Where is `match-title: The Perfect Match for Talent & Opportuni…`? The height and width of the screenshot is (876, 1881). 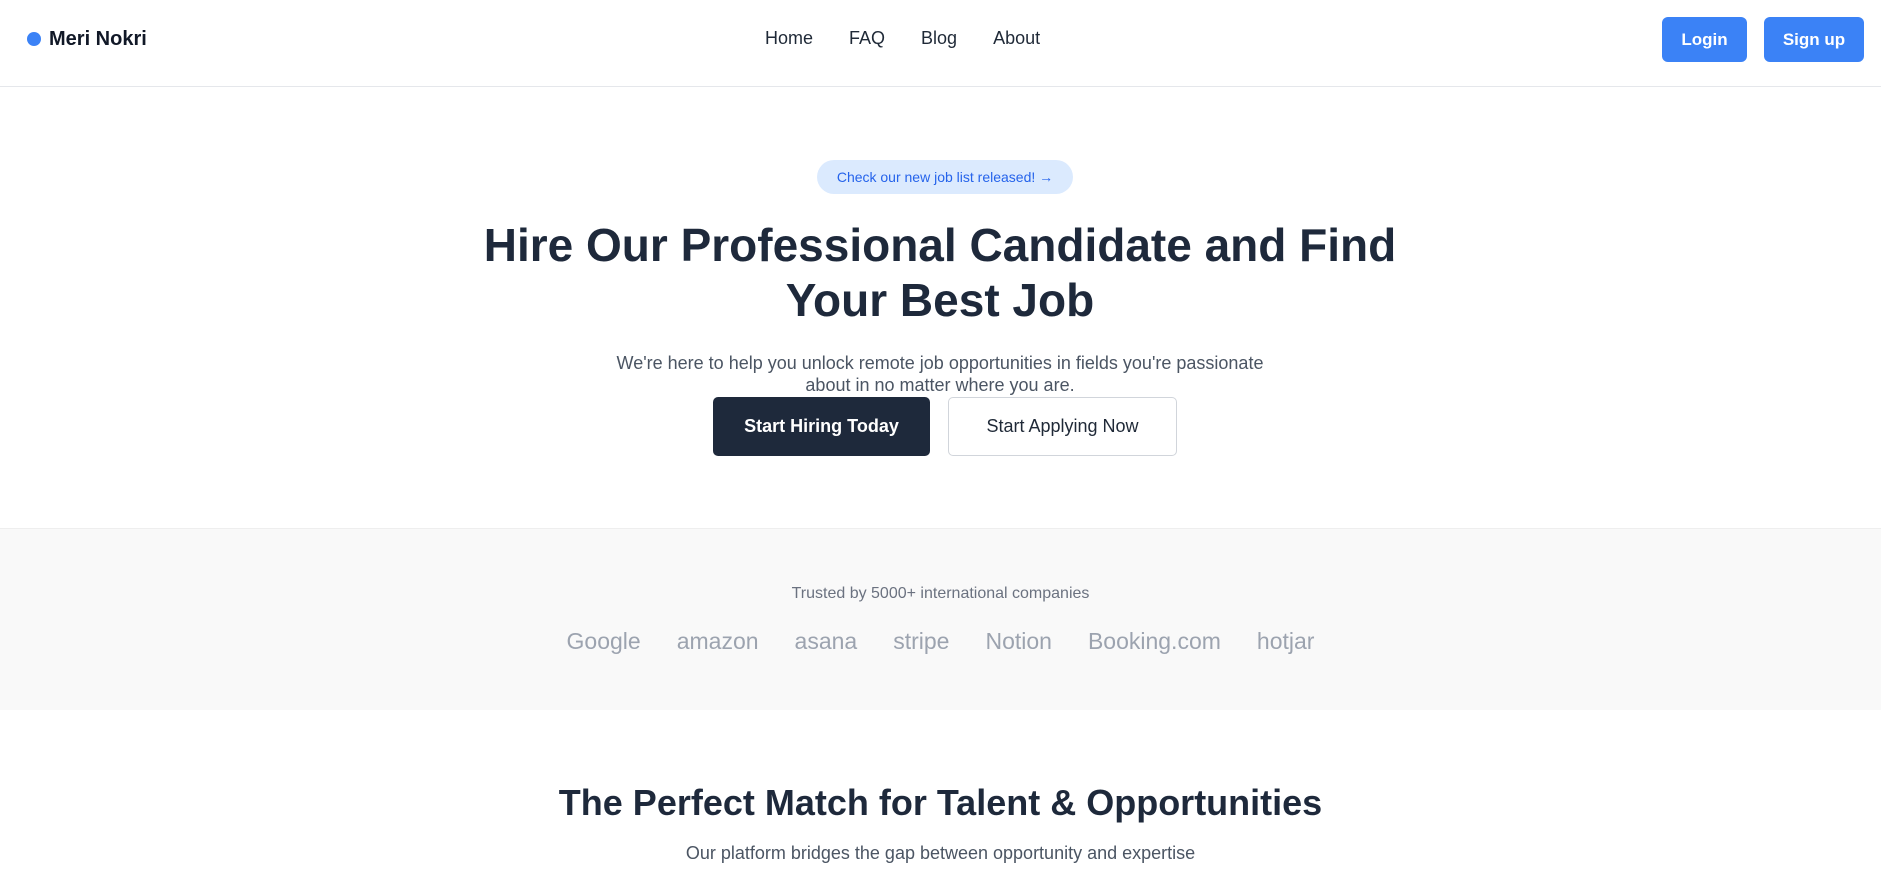
match-title: The Perfect Match for Talent & Opportuni… is located at coordinates (940, 802).